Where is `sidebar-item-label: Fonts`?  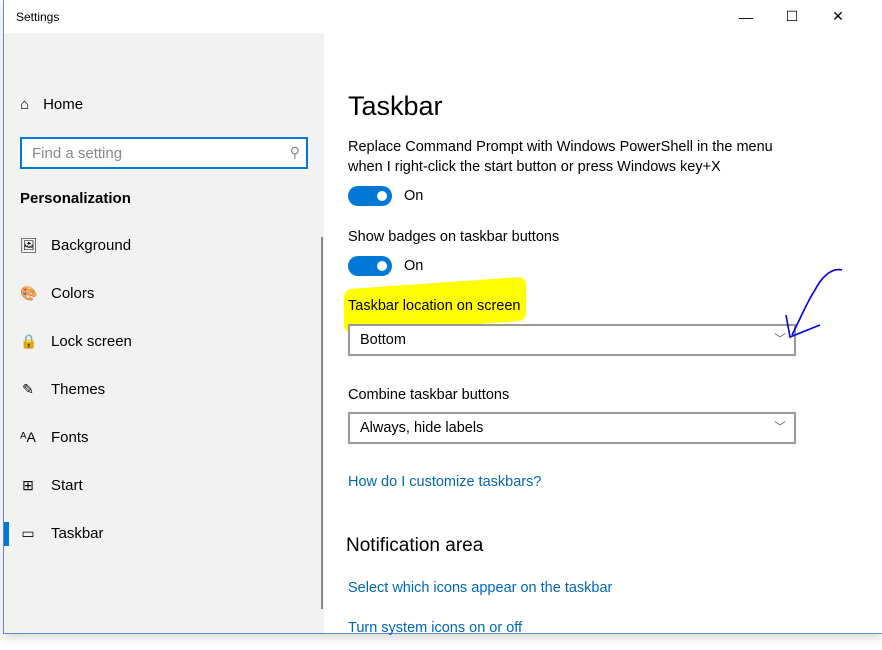 sidebar-item-label: Fonts is located at coordinates (70, 437).